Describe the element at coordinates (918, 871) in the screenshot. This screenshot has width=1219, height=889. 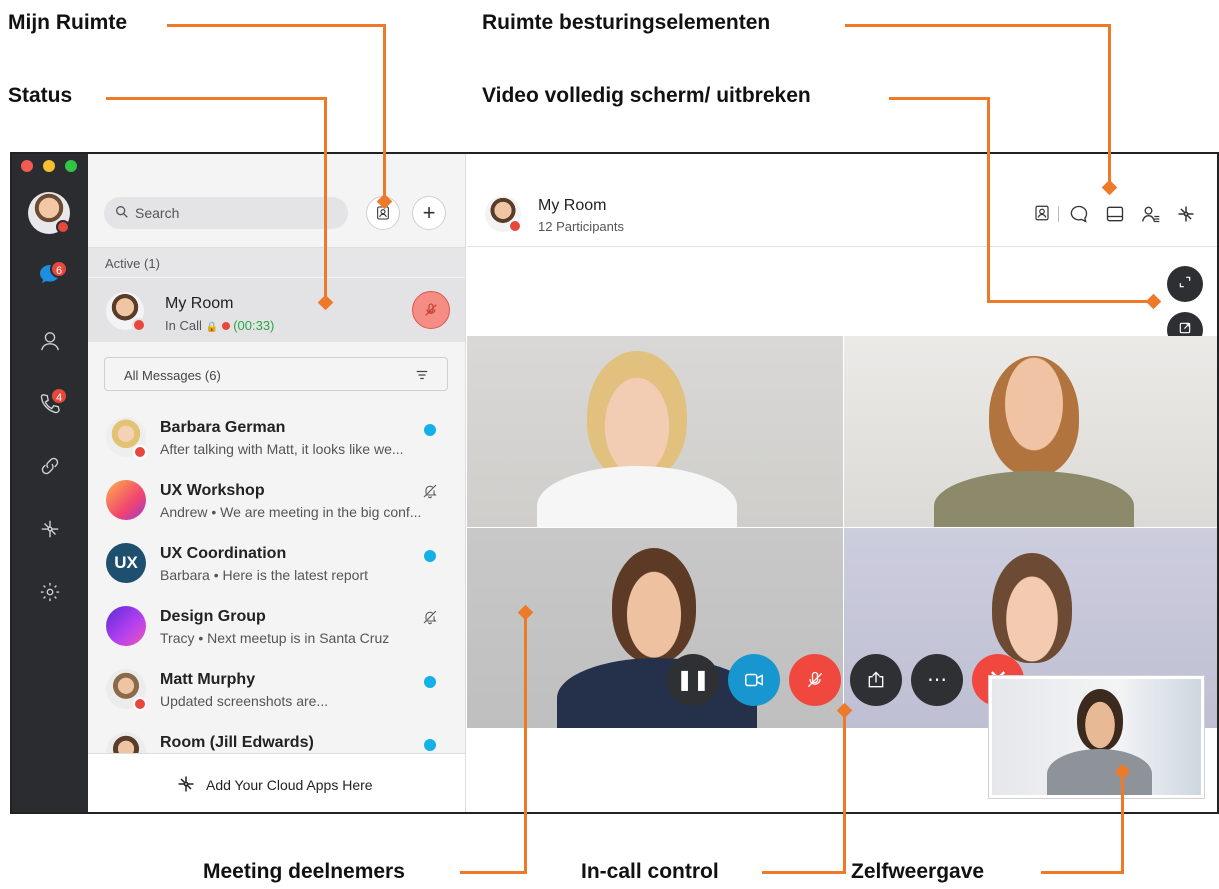
I see `callout-self-view: Zelfweergave` at that location.